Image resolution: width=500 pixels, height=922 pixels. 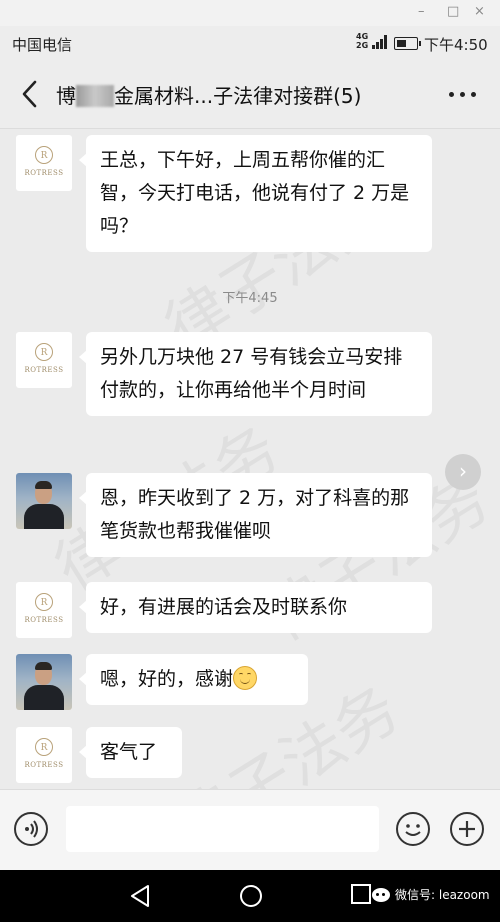 I want to click on voice-icon, so click(x=31, y=829).